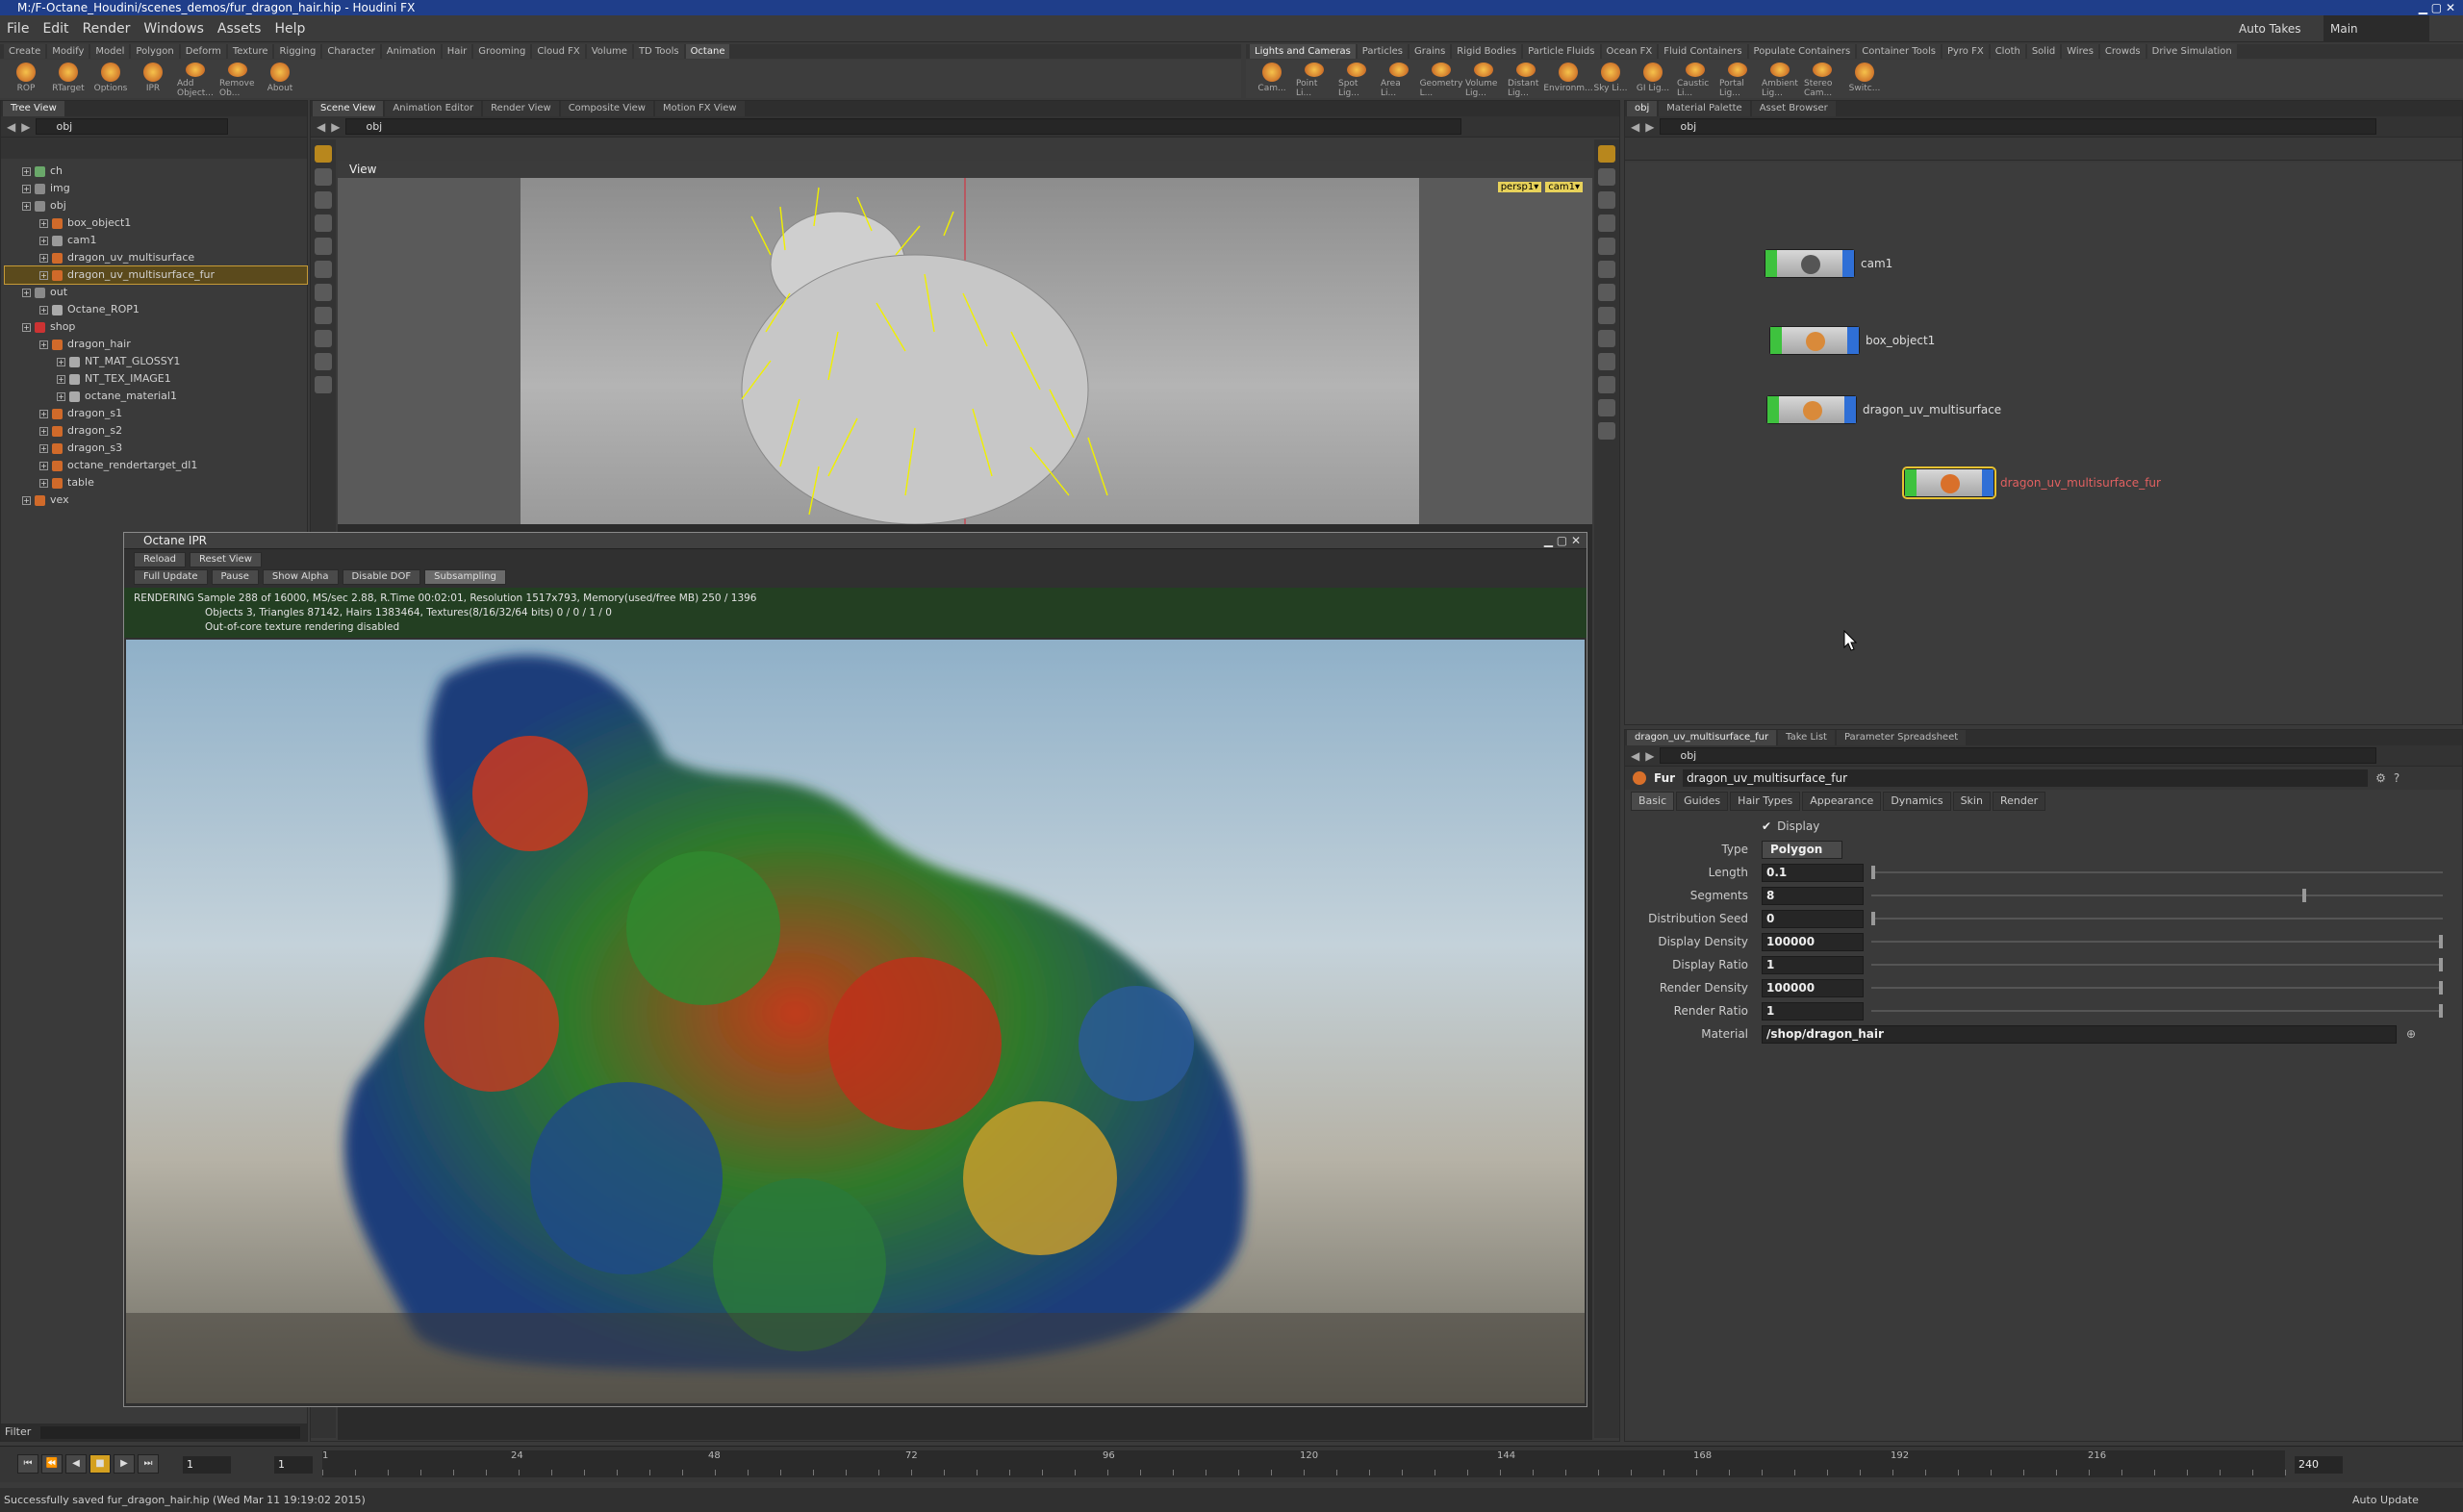  What do you see at coordinates (457, 52) in the screenshot?
I see `shelf-tab-hair: Hair` at bounding box center [457, 52].